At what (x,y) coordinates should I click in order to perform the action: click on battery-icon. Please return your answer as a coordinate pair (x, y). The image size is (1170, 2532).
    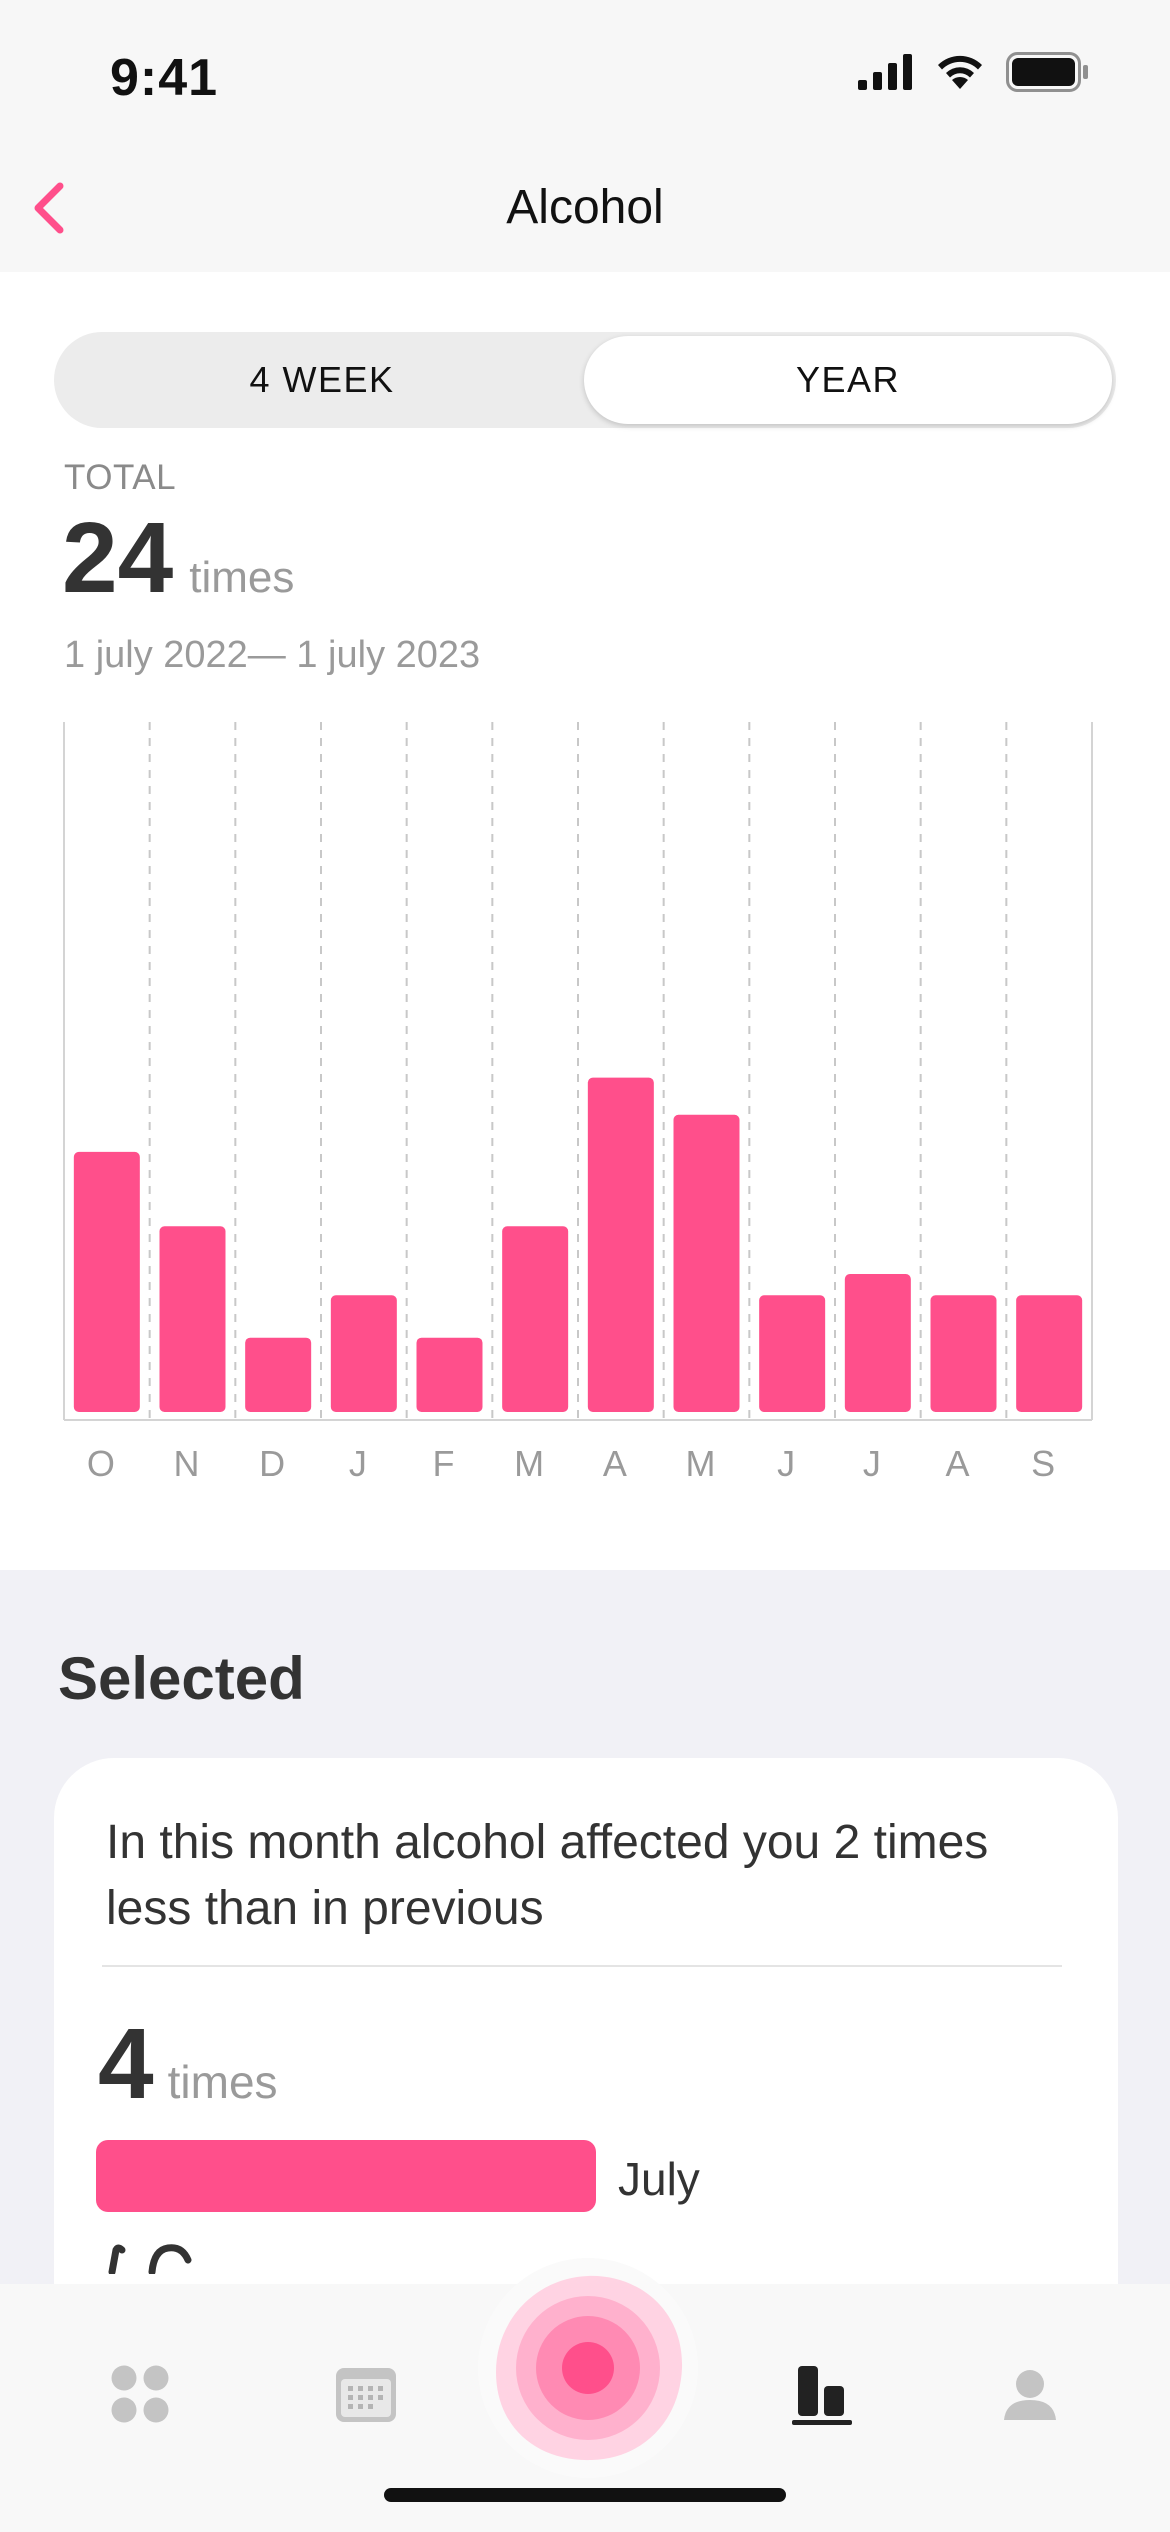
    Looking at the image, I should click on (1047, 72).